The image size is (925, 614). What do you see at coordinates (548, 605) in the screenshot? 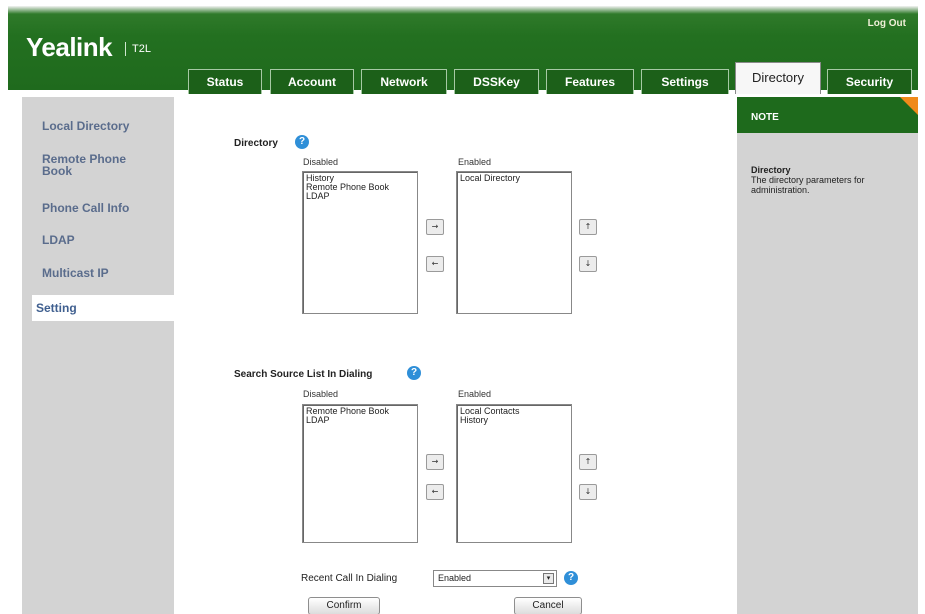
I see `cancel-button: Cancel` at bounding box center [548, 605].